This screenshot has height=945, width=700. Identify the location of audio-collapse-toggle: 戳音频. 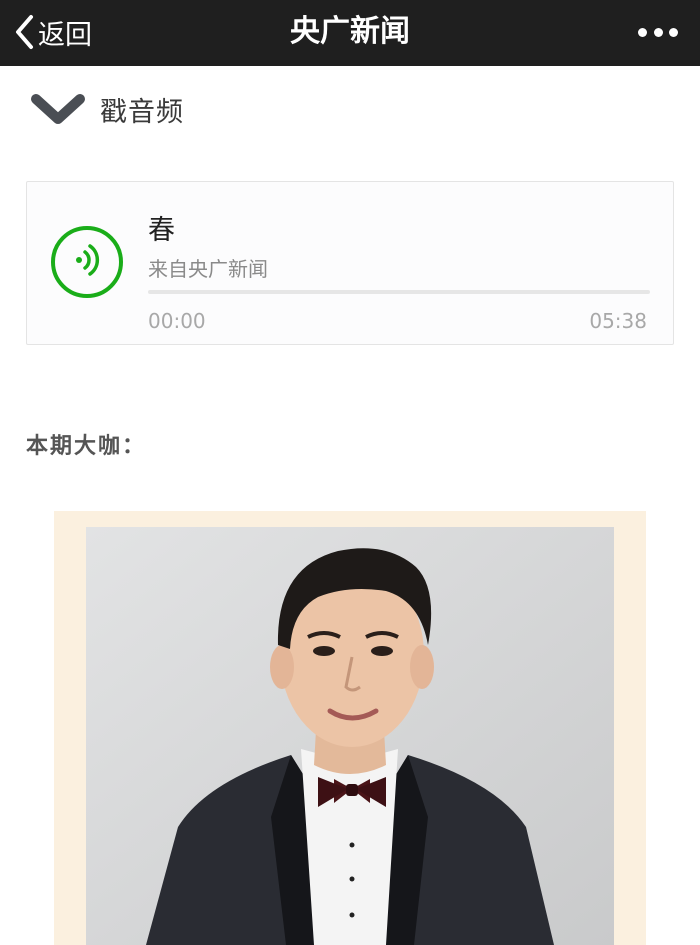
(180, 109).